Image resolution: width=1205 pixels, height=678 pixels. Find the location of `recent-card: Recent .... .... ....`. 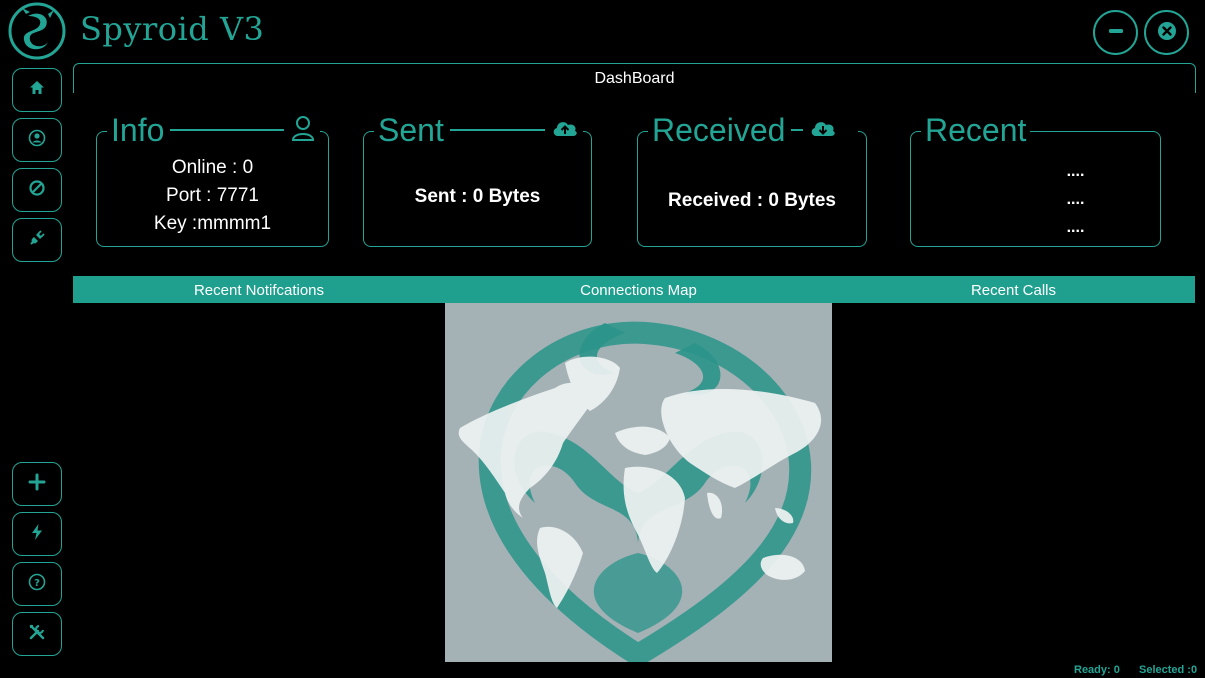

recent-card: Recent .... .... .... is located at coordinates (1035, 179).